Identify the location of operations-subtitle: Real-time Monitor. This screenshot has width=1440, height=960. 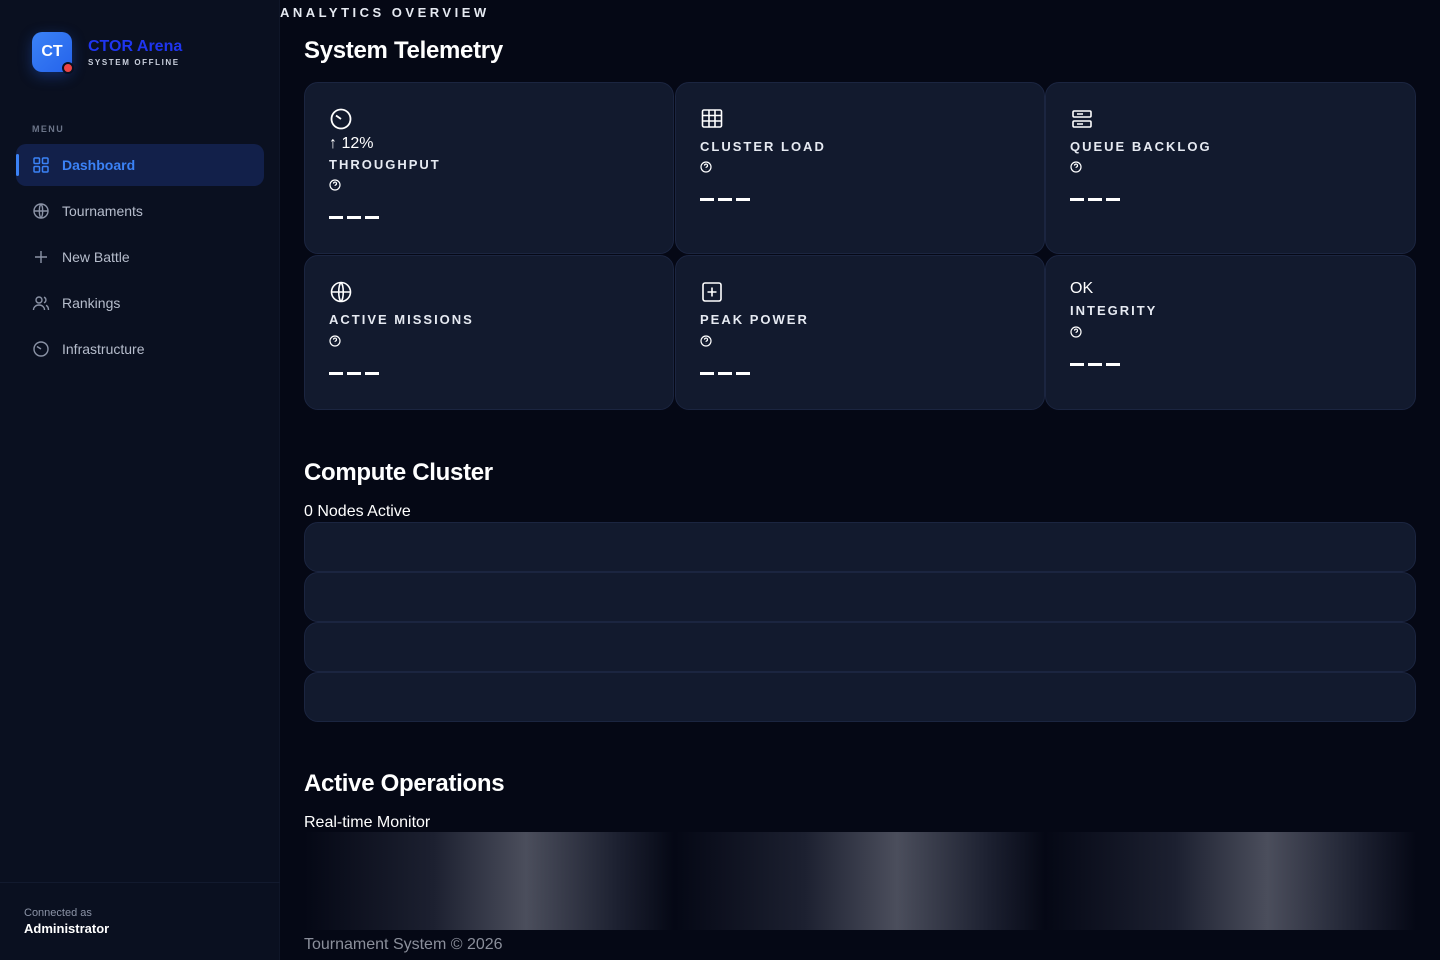
(367, 822).